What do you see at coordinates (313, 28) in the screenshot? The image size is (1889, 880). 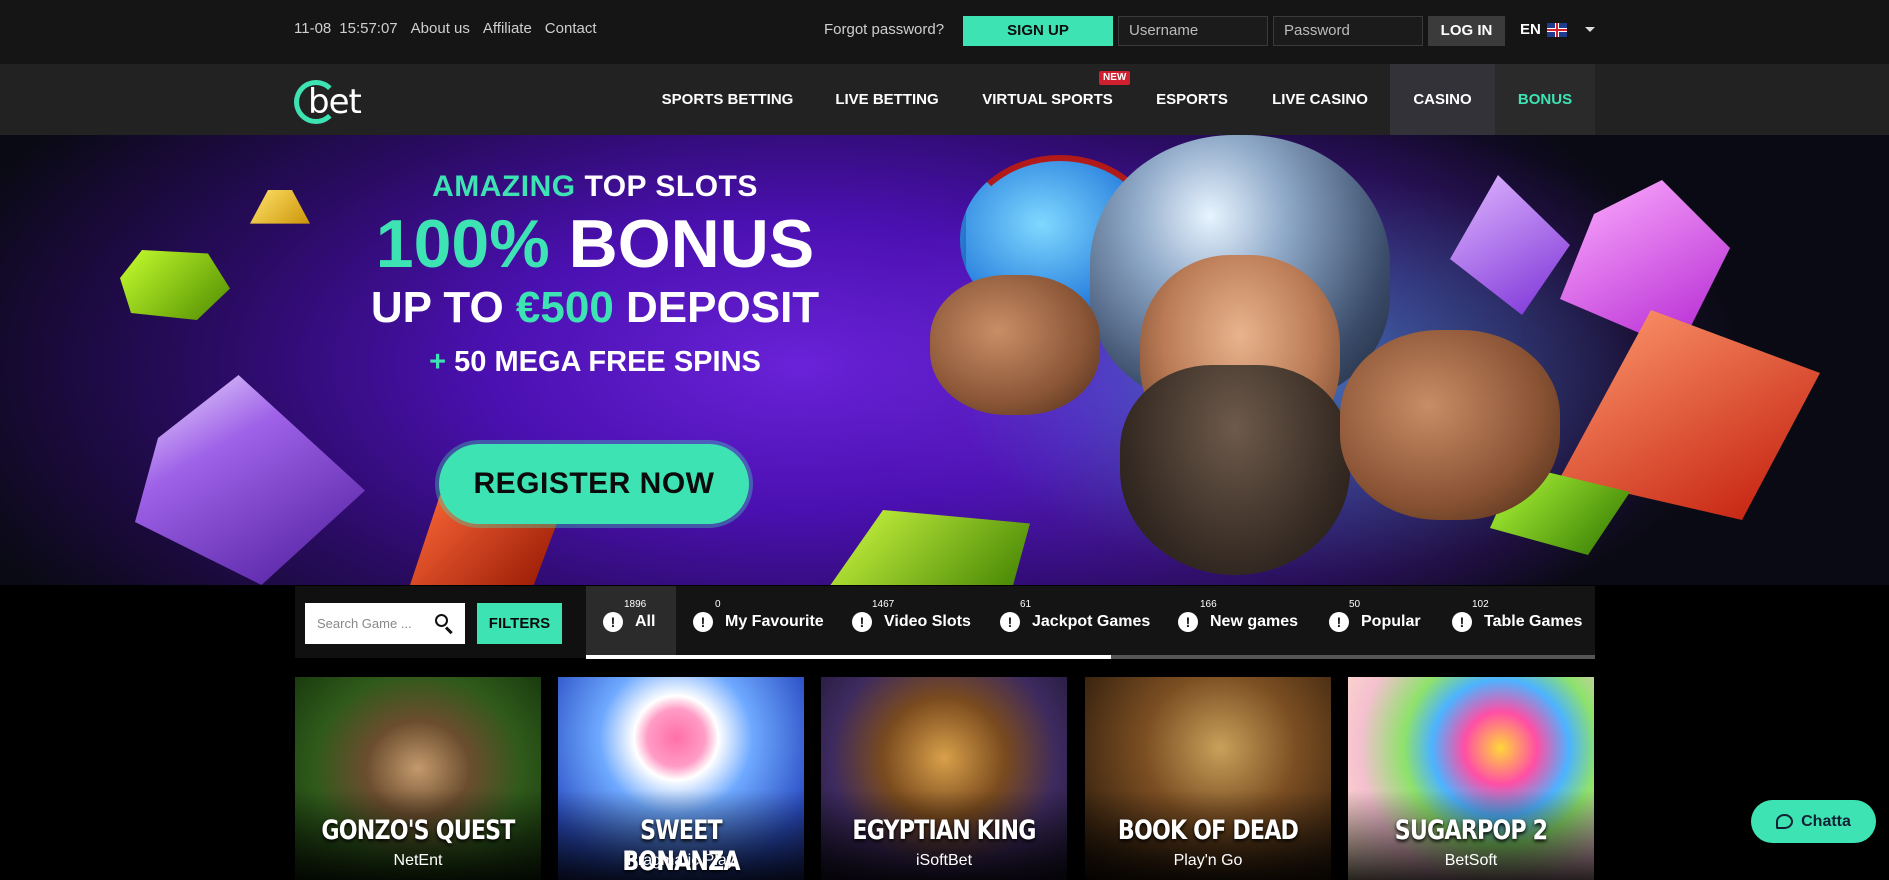 I see `date-display: 11-08` at bounding box center [313, 28].